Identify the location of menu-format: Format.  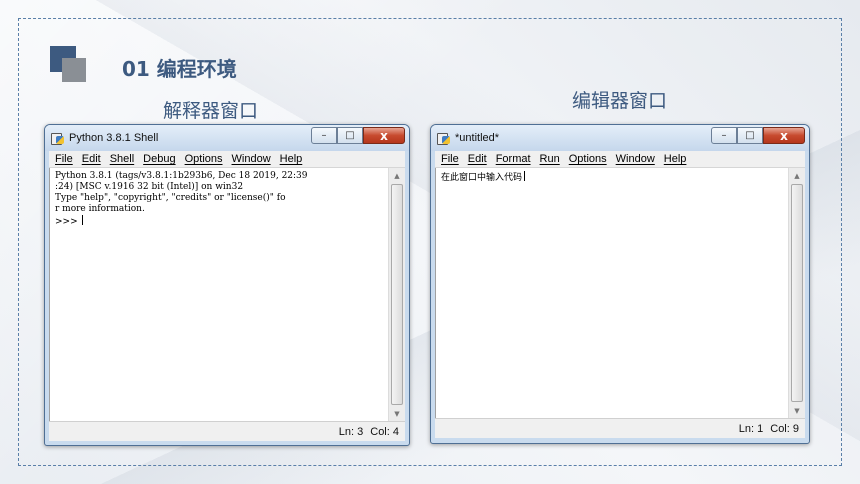
(513, 159).